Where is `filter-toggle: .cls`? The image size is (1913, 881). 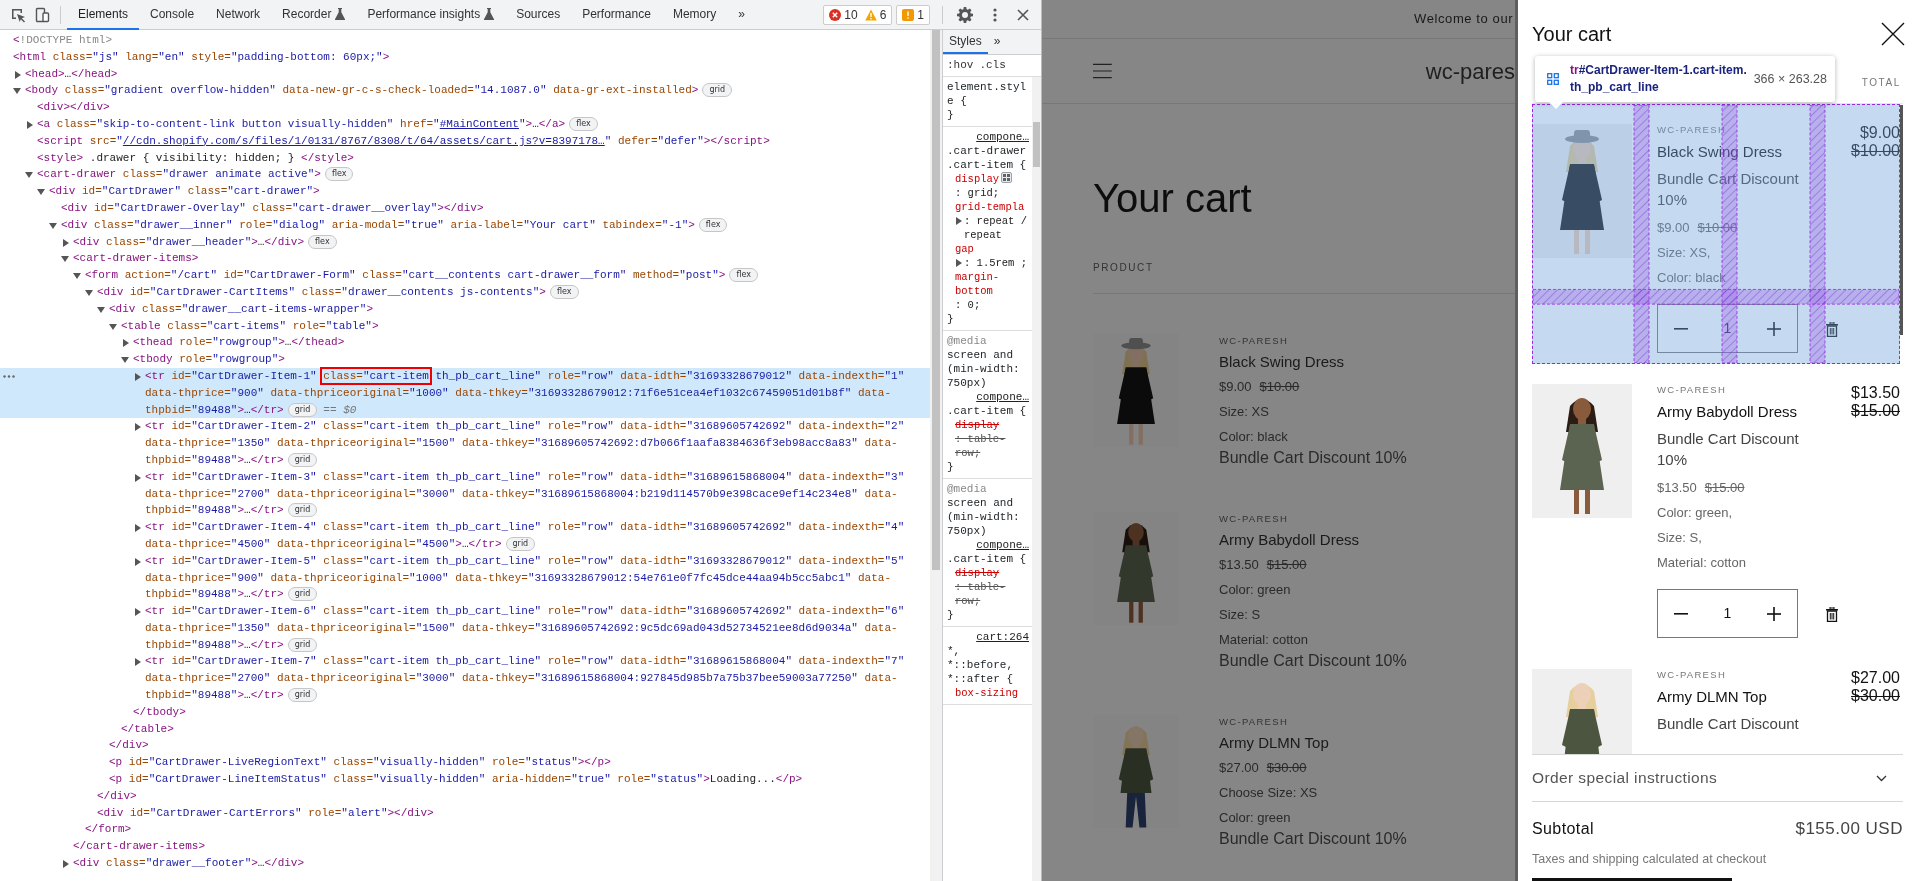 filter-toggle: .cls is located at coordinates (992, 65).